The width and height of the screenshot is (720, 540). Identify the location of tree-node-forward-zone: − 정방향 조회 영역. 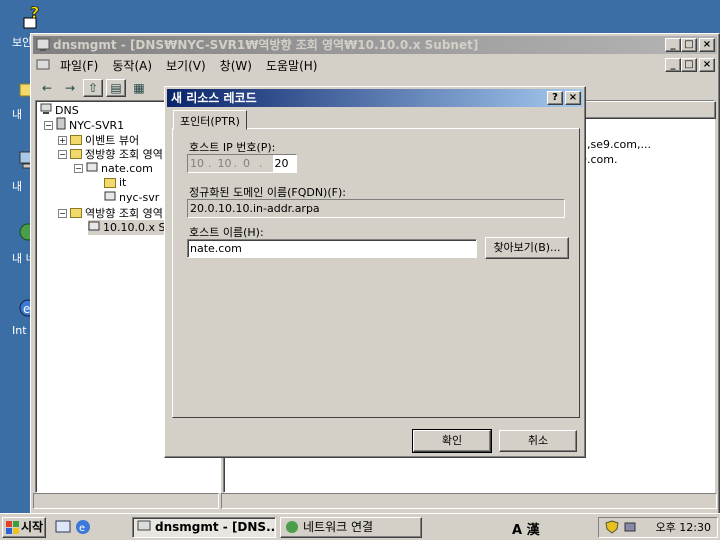
(110, 154).